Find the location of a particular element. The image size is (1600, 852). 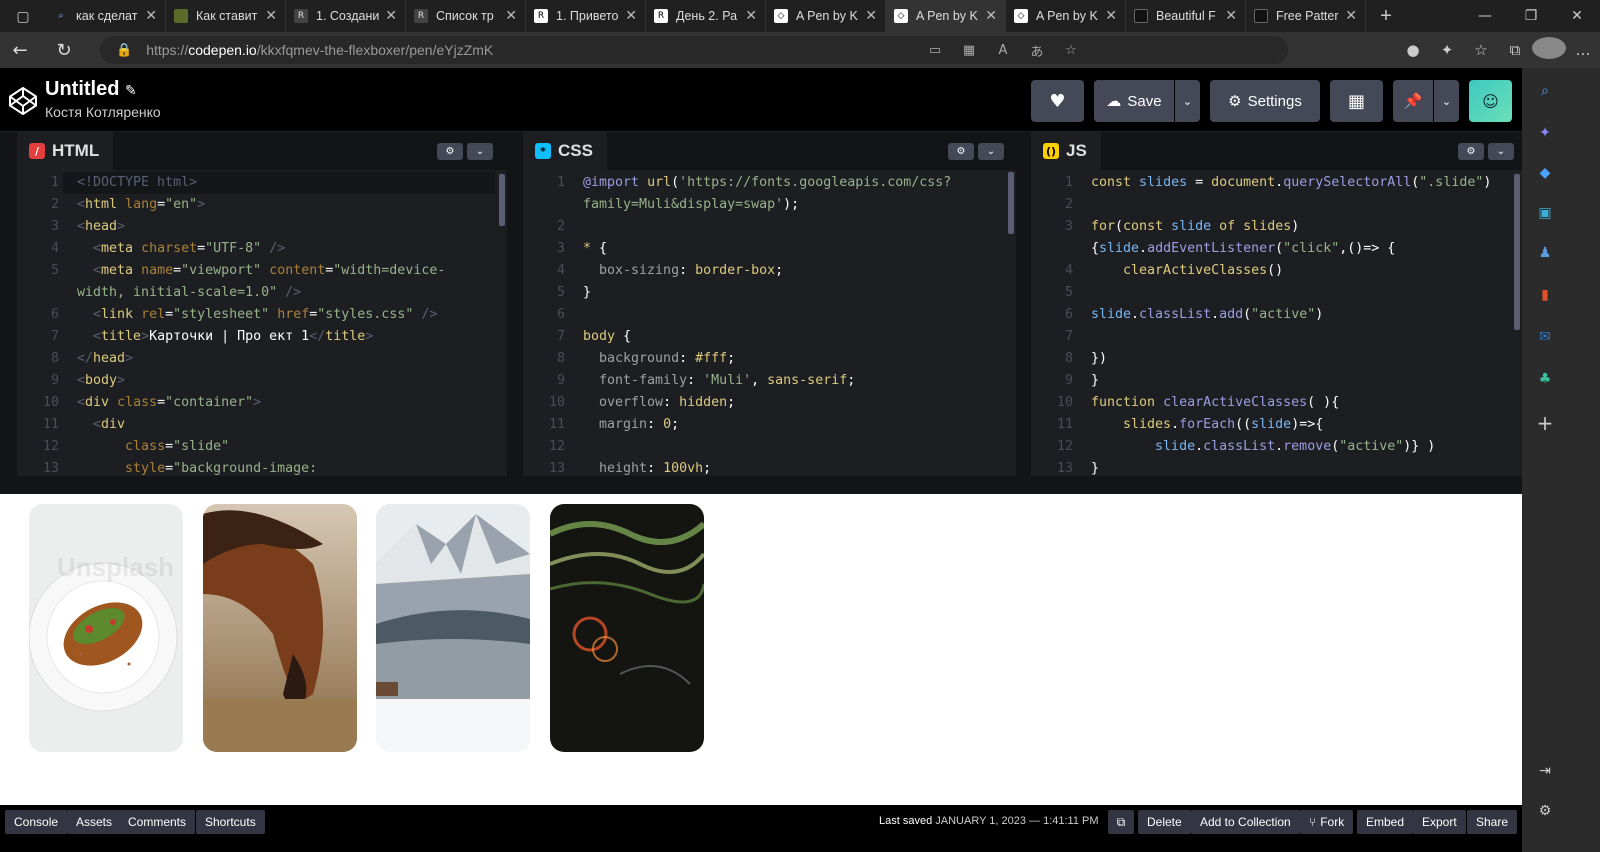

hide-sidebar-icon: ⇥ is located at coordinates (1545, 771).